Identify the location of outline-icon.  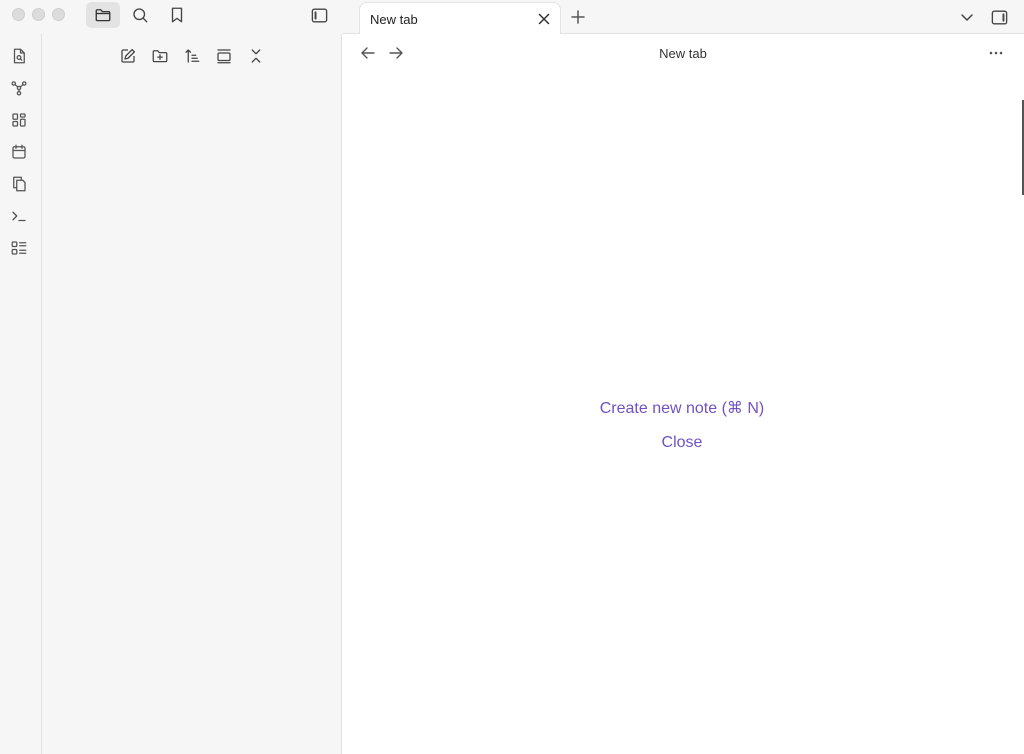
(19, 248).